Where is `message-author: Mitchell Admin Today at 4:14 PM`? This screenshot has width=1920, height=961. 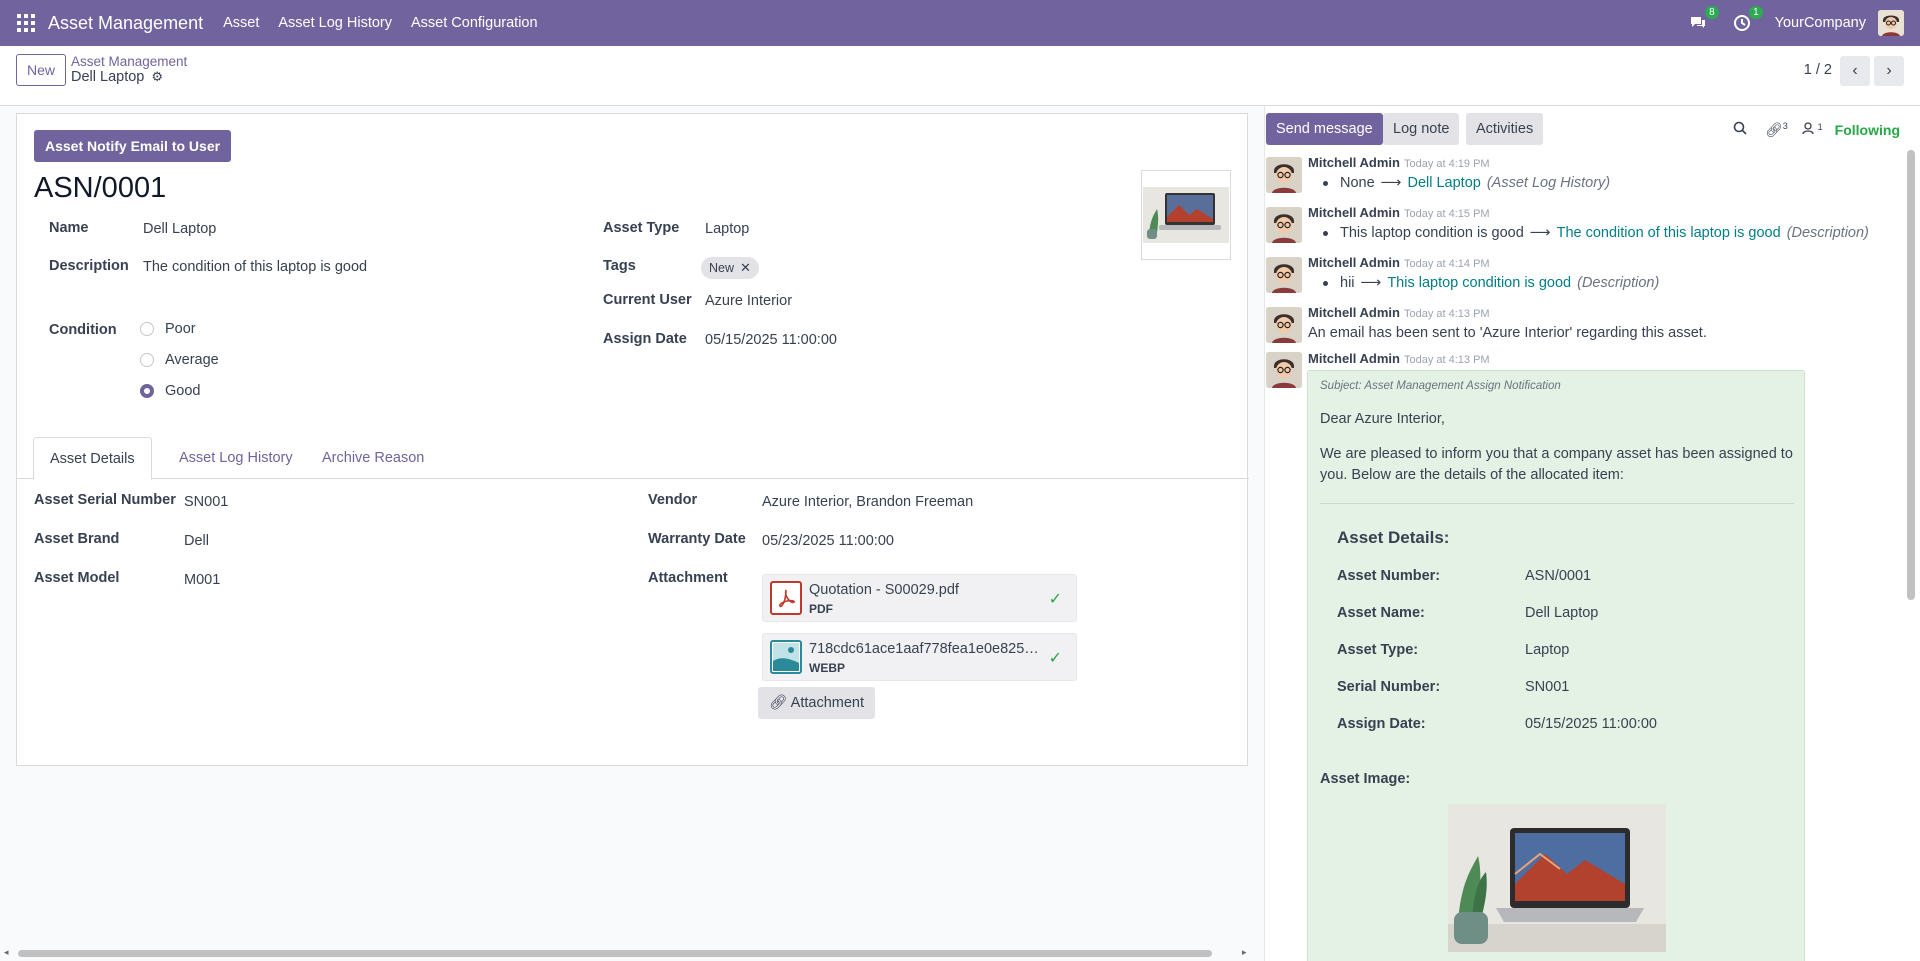
message-author: Mitchell Admin Today at 4:14 PM is located at coordinates (1399, 262).